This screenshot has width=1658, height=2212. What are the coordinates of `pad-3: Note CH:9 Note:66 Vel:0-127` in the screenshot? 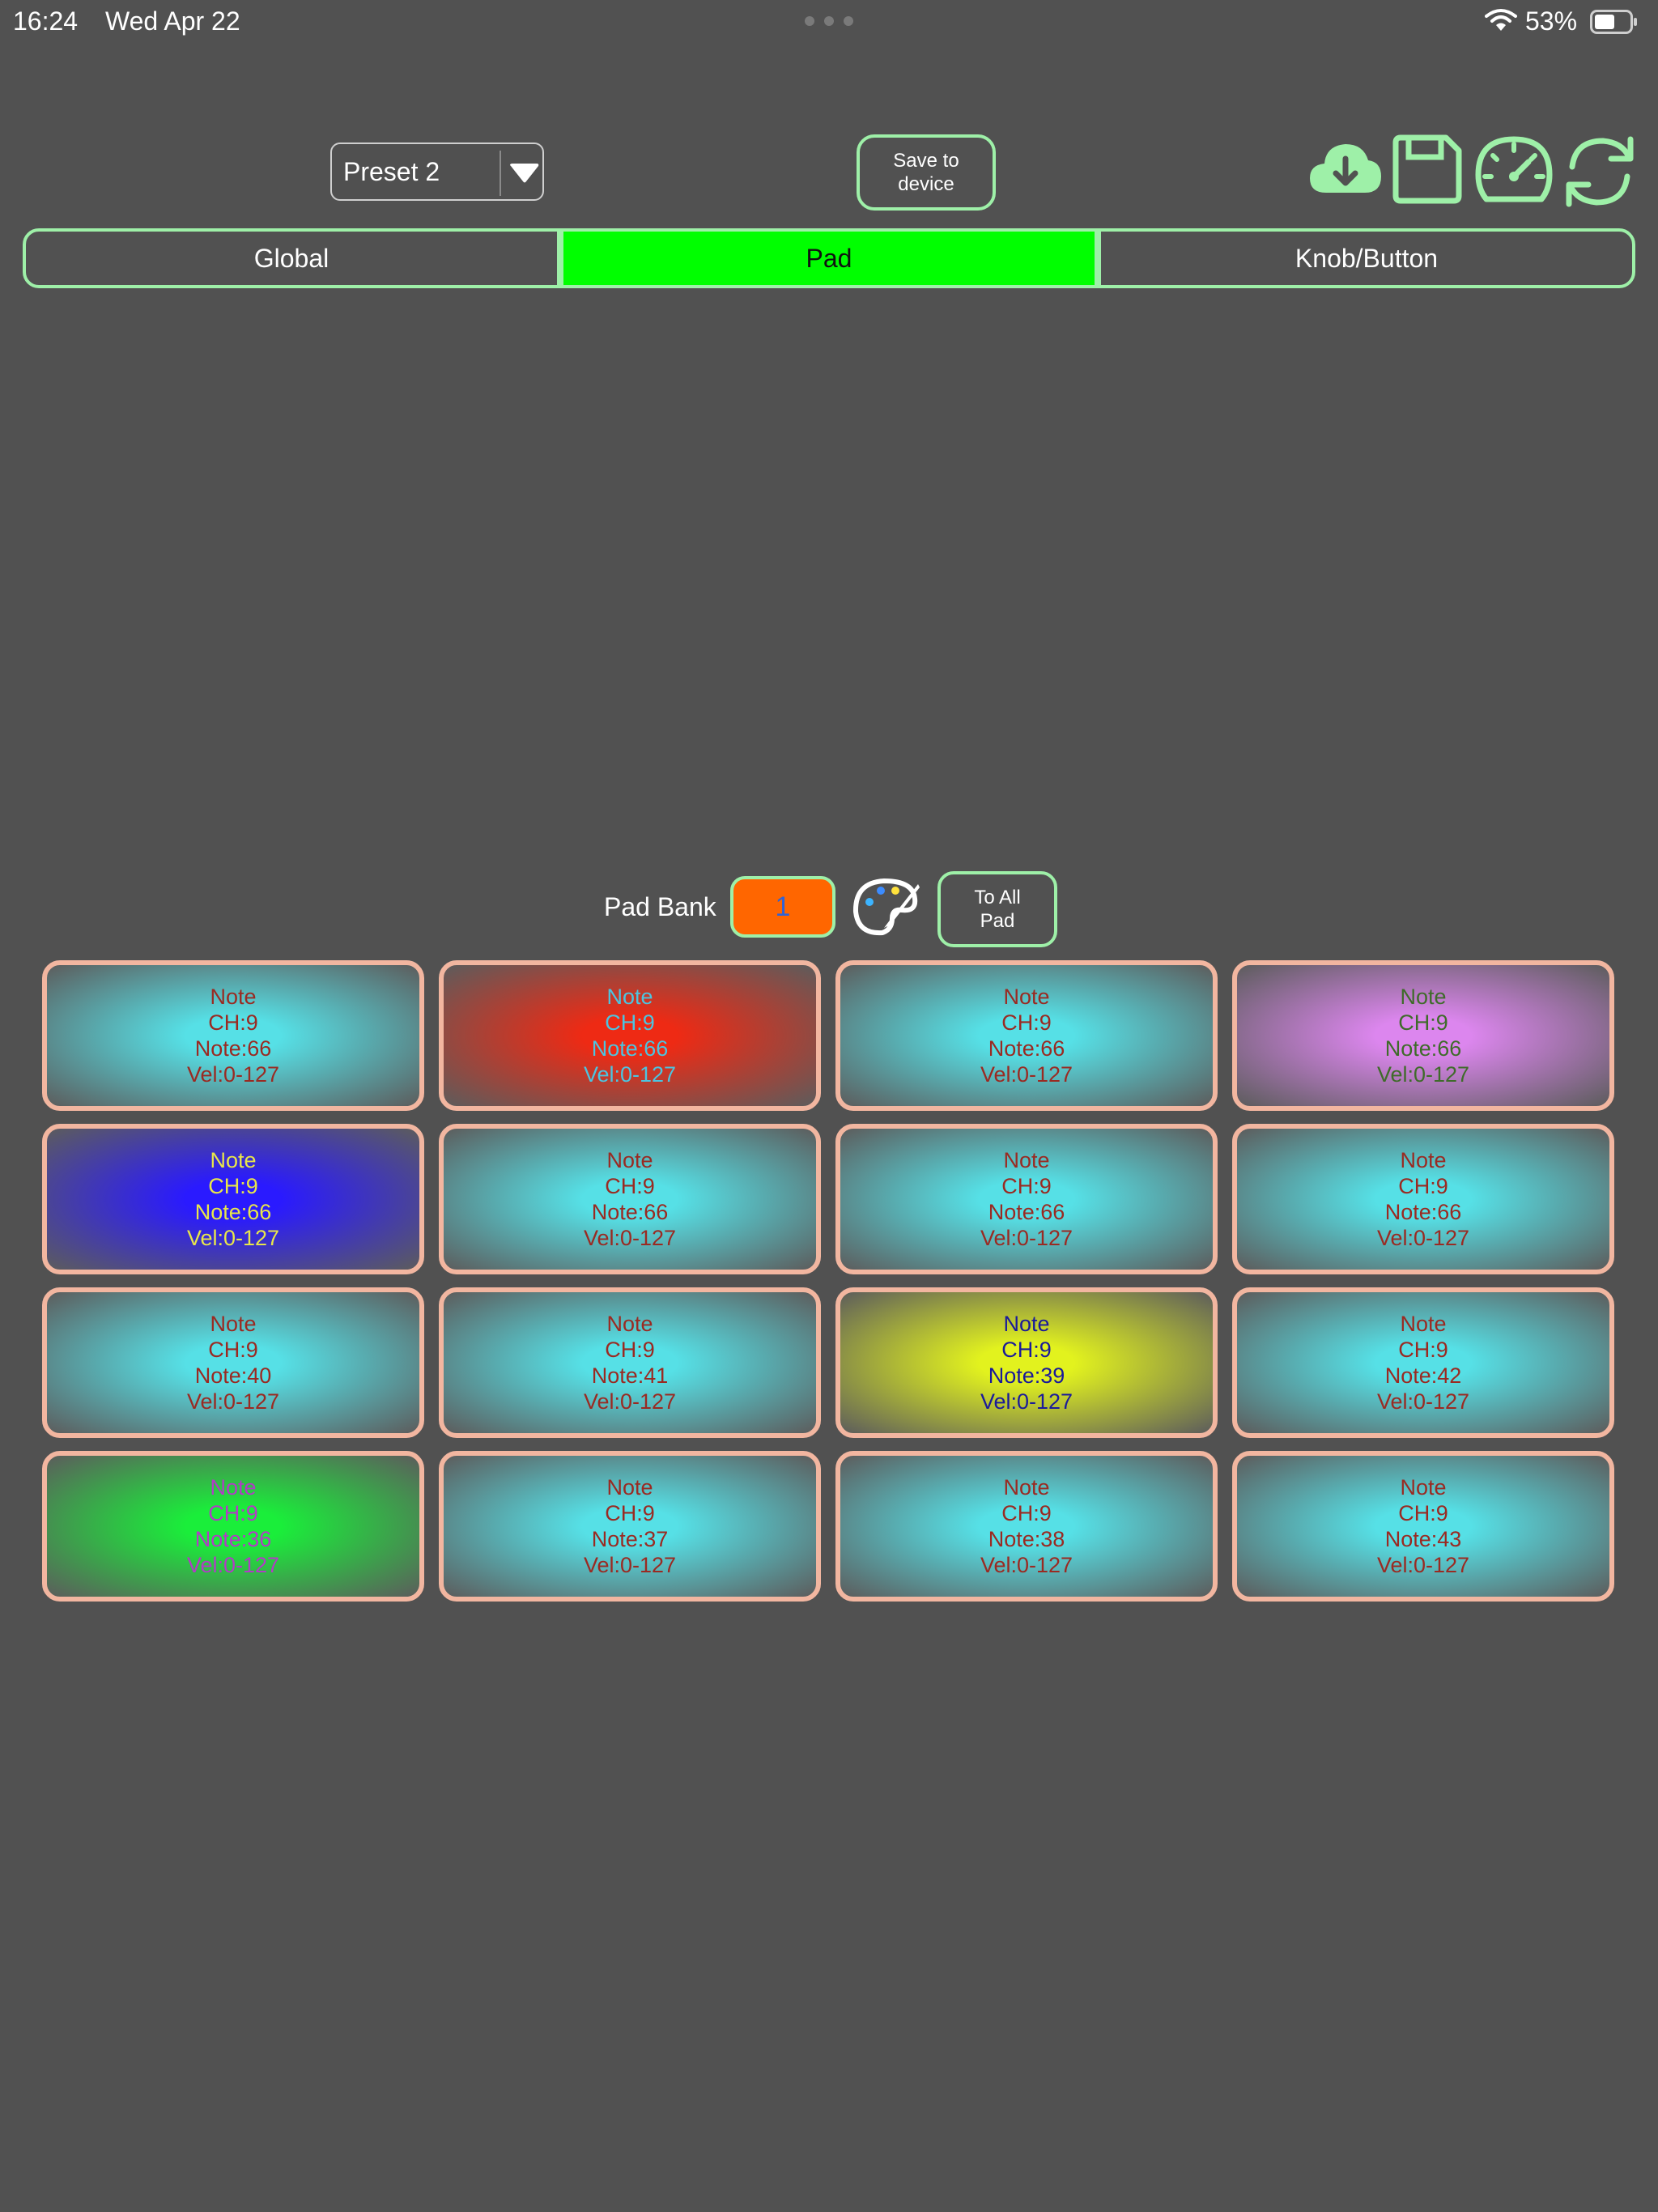 It's located at (1026, 1036).